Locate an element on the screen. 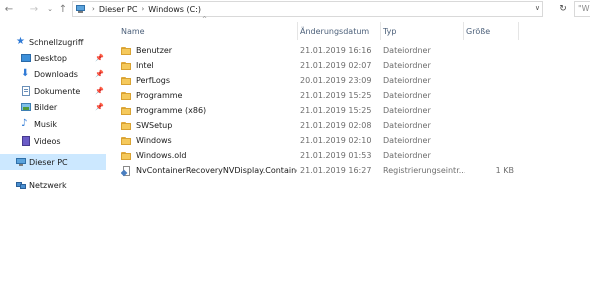  file-size: 1 KB is located at coordinates (504, 170).